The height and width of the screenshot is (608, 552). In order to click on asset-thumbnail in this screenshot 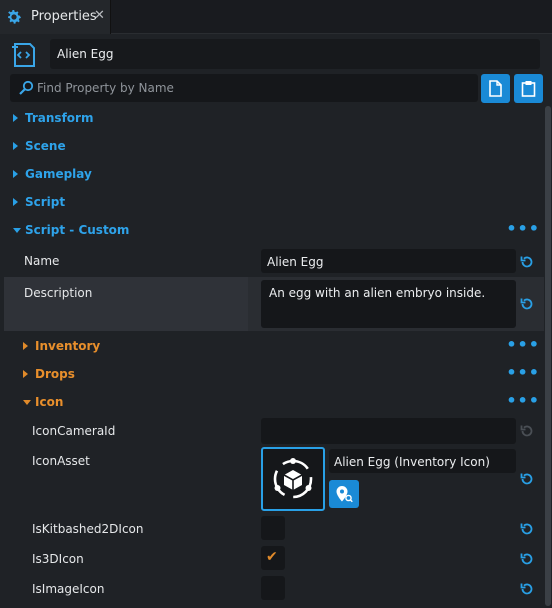, I will do `click(293, 479)`.